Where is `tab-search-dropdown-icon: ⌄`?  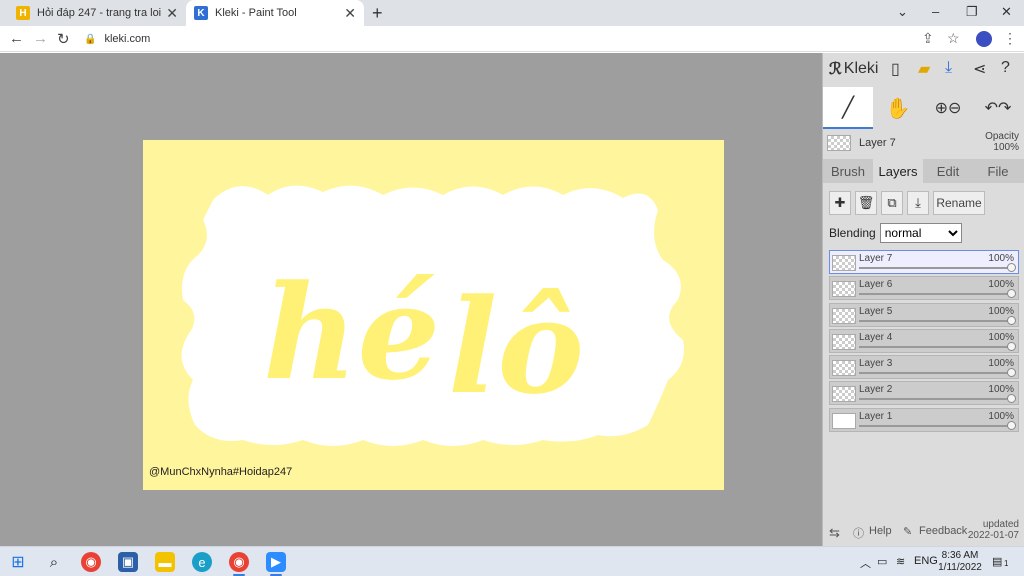
tab-search-dropdown-icon: ⌄ is located at coordinates (902, 12).